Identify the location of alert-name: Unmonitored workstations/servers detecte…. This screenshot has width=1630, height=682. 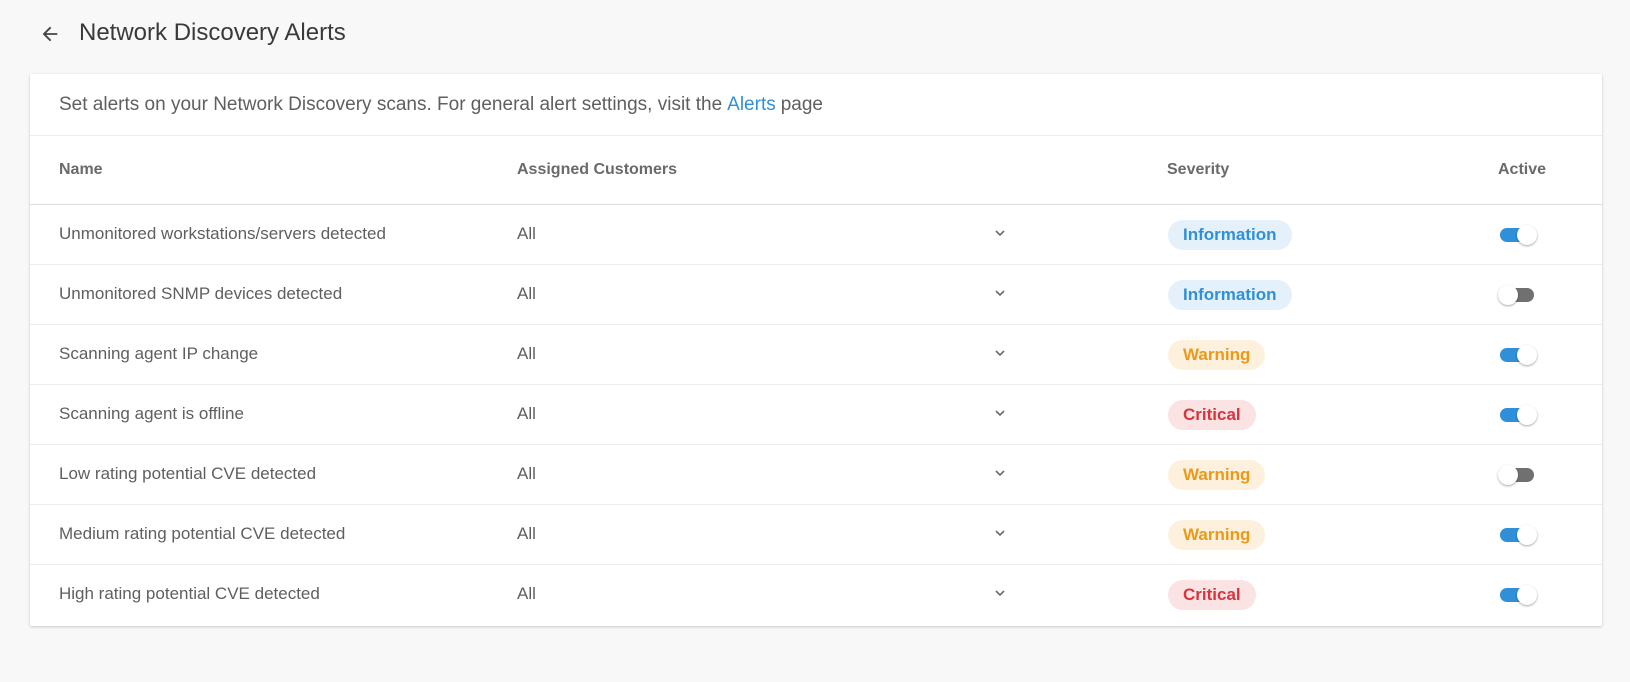
(222, 233).